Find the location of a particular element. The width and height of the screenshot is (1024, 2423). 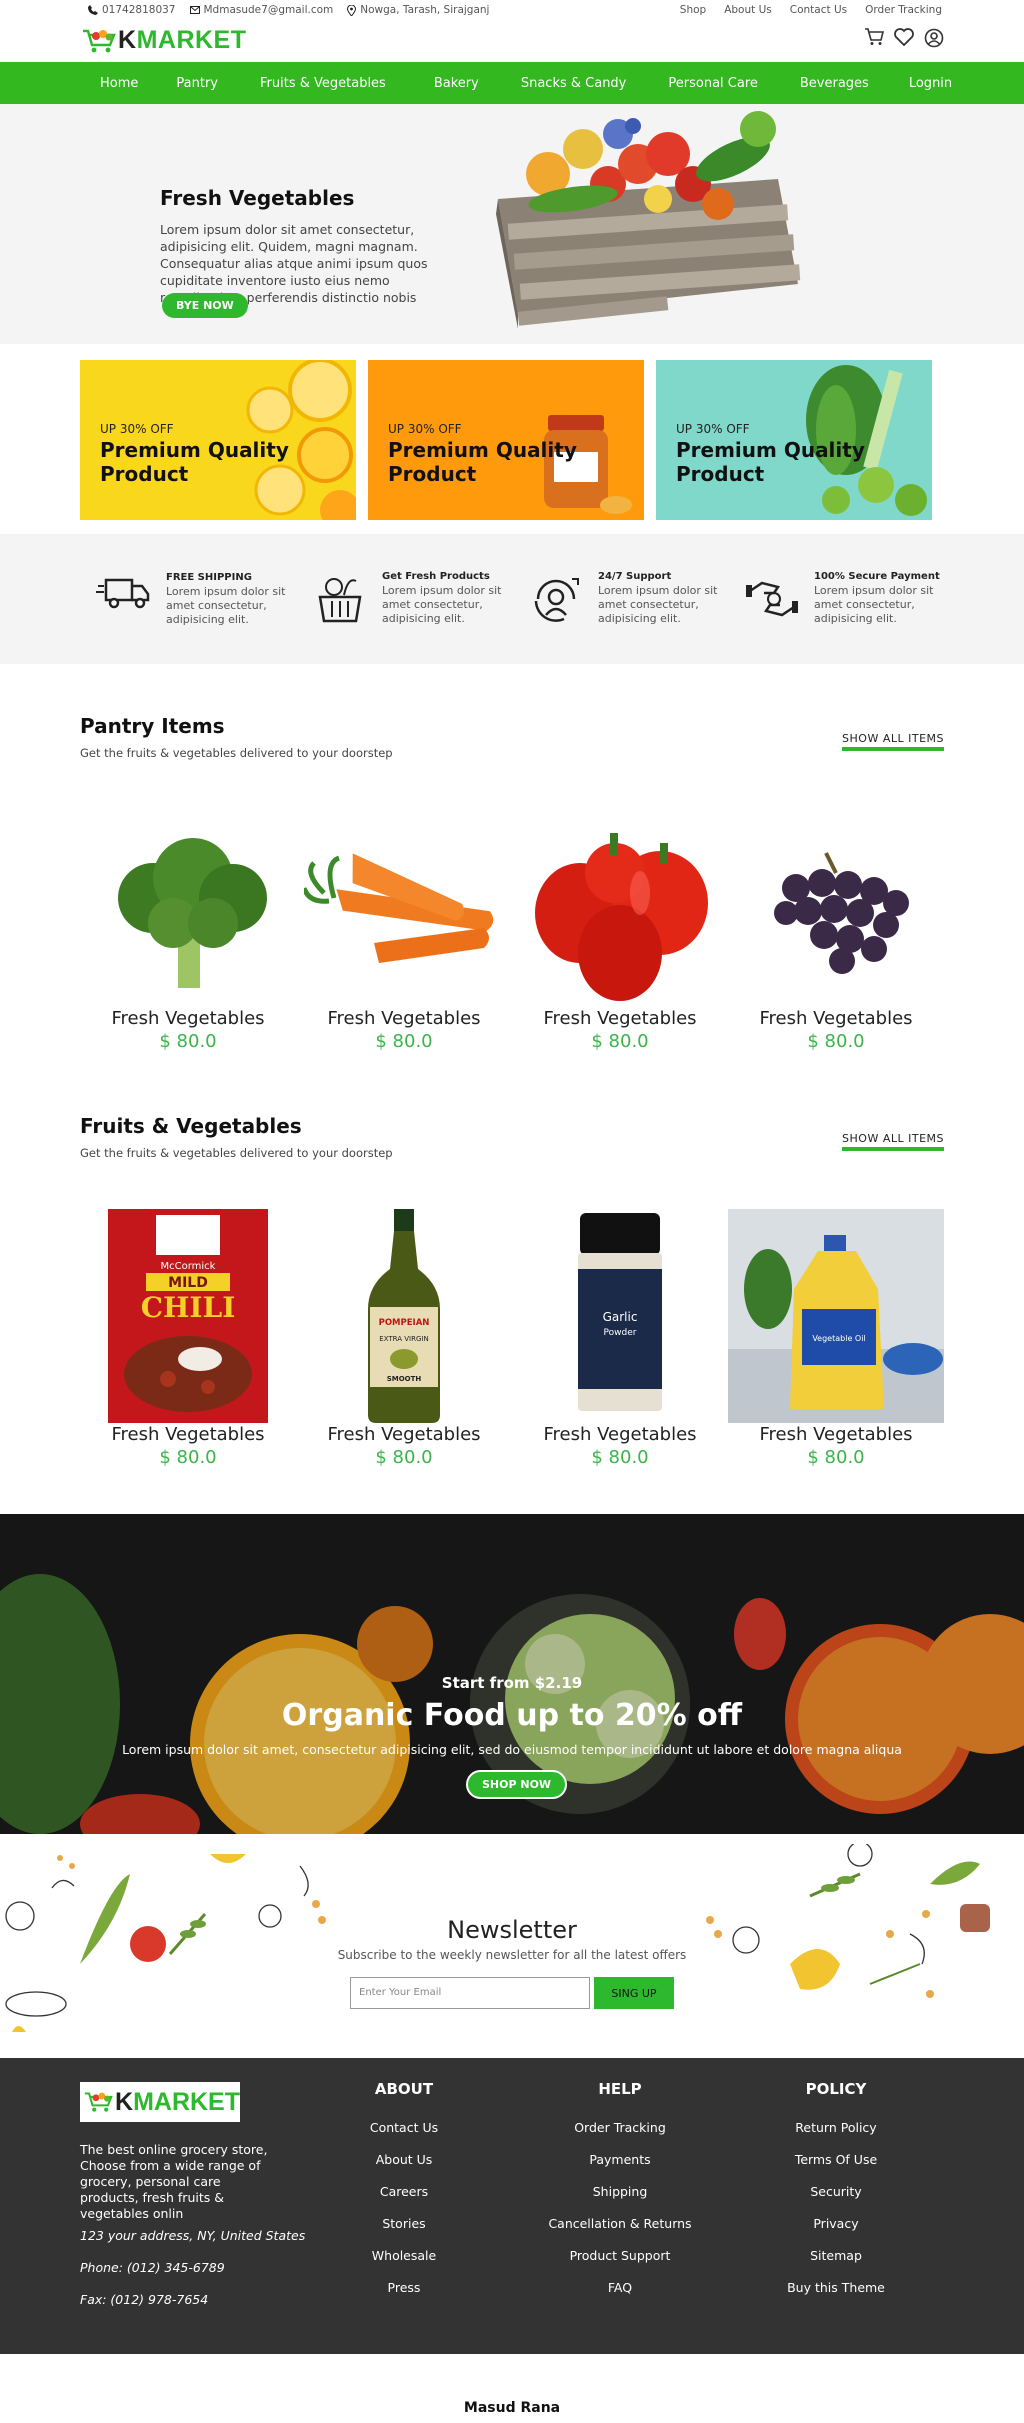

footer-link: Buy this Theme is located at coordinates (836, 2296).